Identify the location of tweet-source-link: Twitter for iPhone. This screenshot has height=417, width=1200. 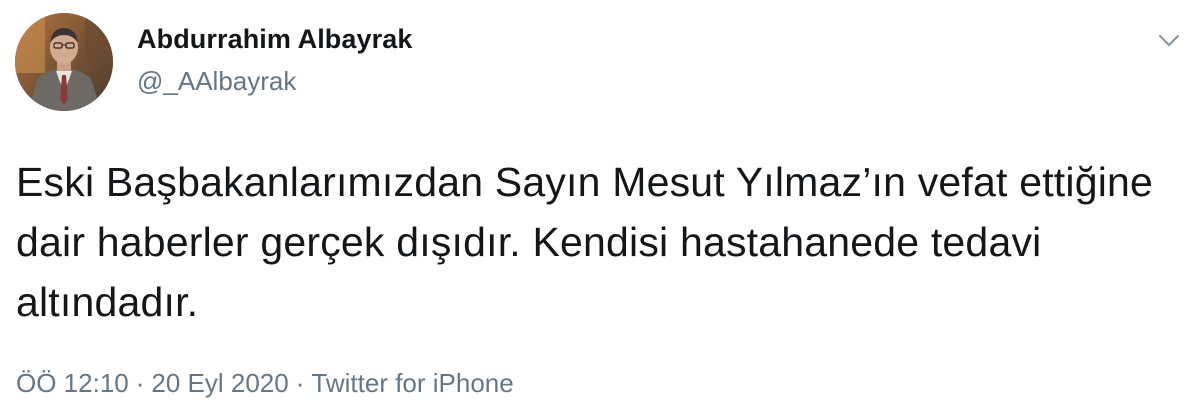
(412, 383).